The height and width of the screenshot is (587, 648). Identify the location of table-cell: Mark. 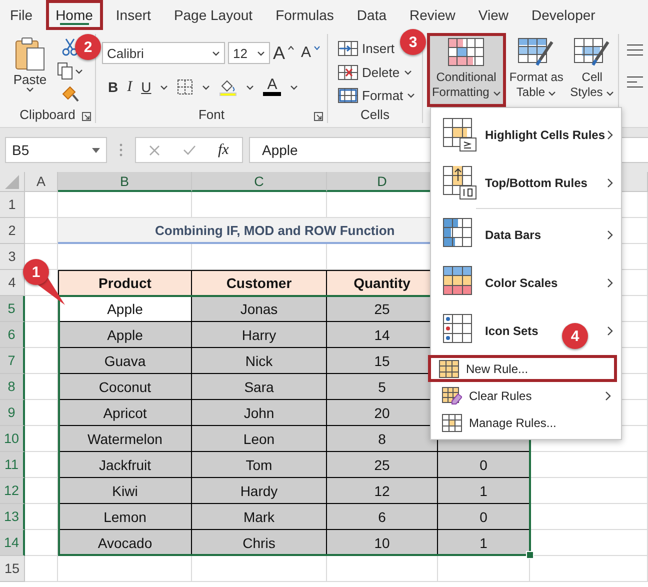
(259, 517).